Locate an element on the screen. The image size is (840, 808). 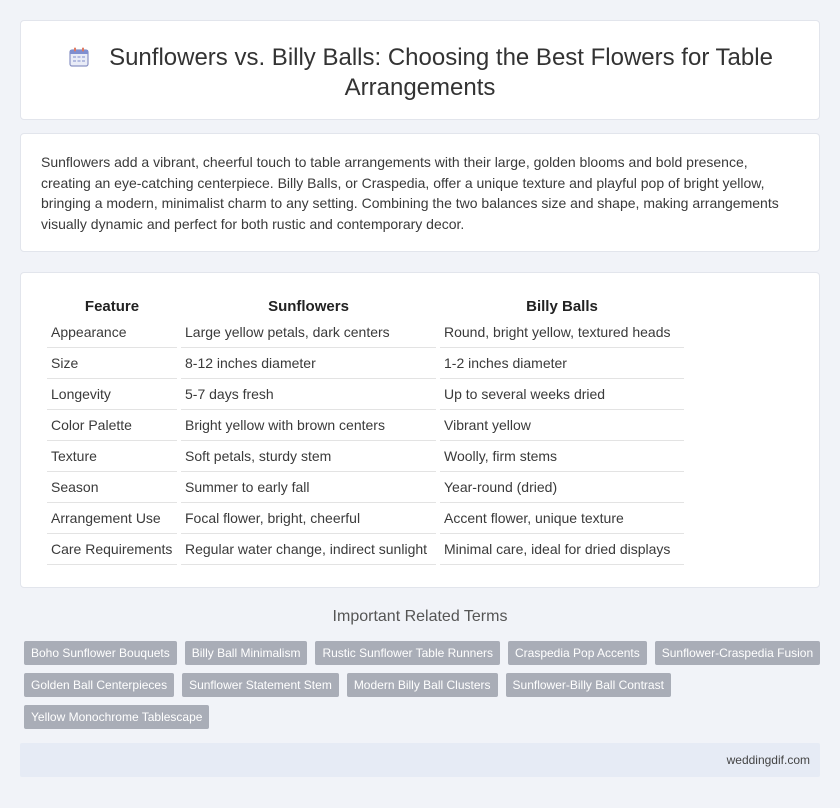
cell-billy-balls: Vibrant yellow is located at coordinates (562, 425).